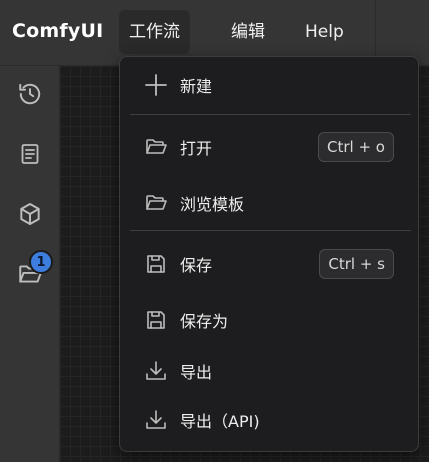 The width and height of the screenshot is (429, 462). What do you see at coordinates (204, 321) in the screenshot?
I see `menu-item-label: 保存为` at bounding box center [204, 321].